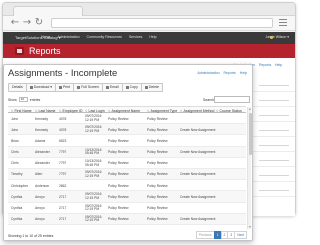  Describe the element at coordinates (15, 140) in the screenshot. I see `table-cell: Brian` at that location.